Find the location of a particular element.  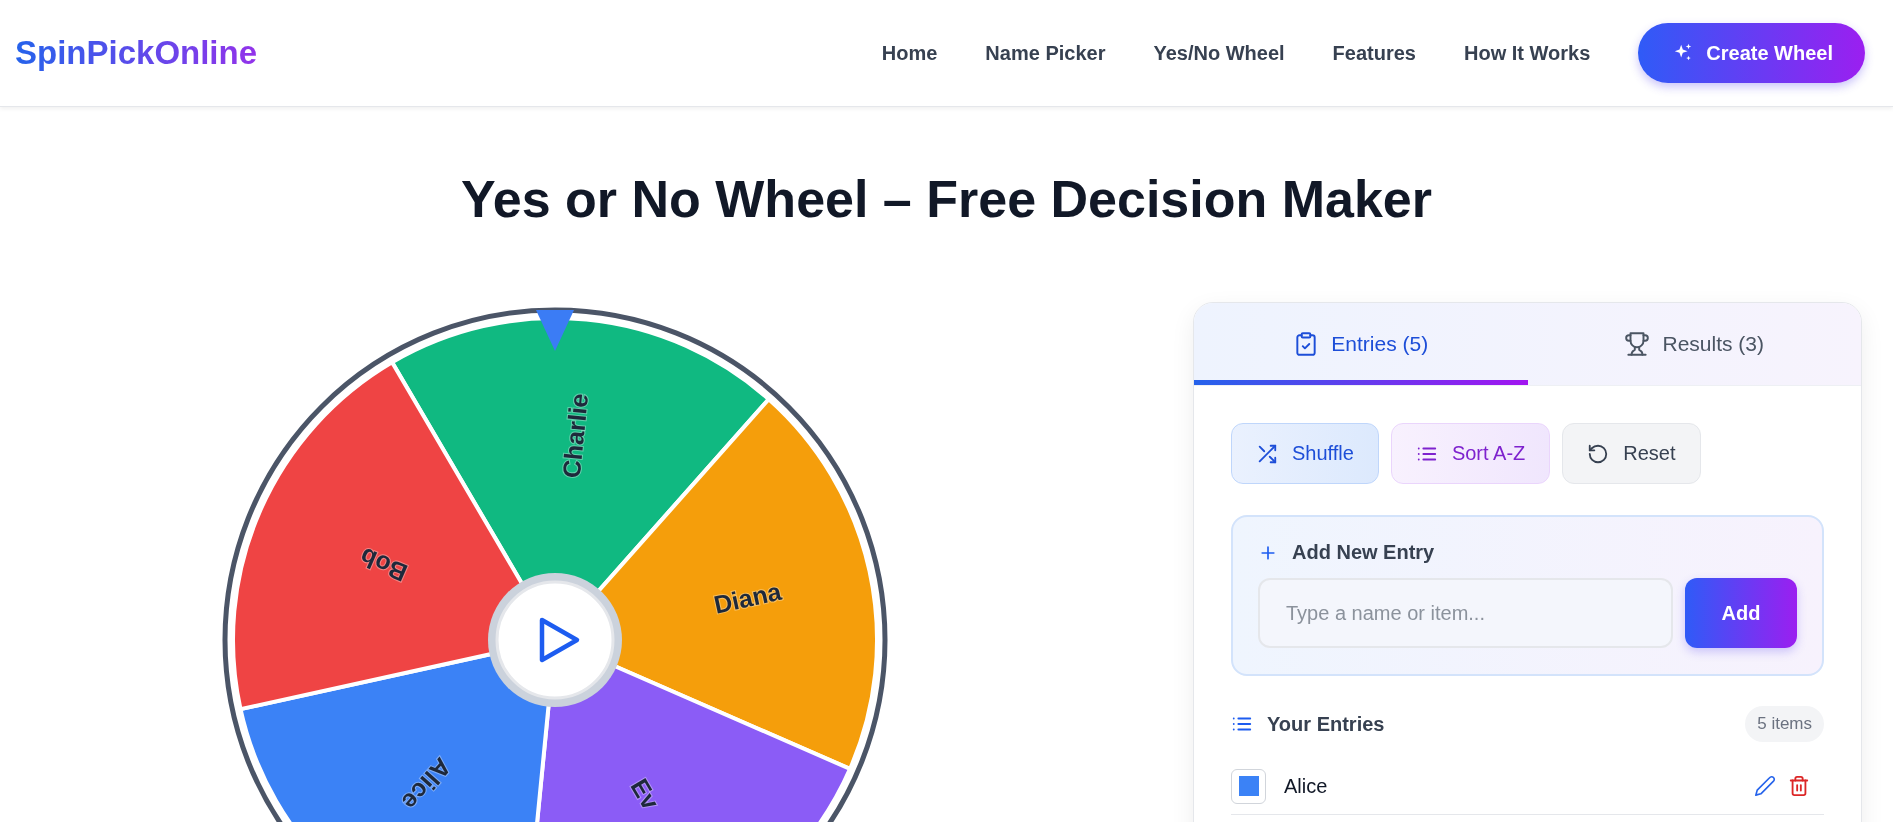

undo-icon is located at coordinates (1598, 453).